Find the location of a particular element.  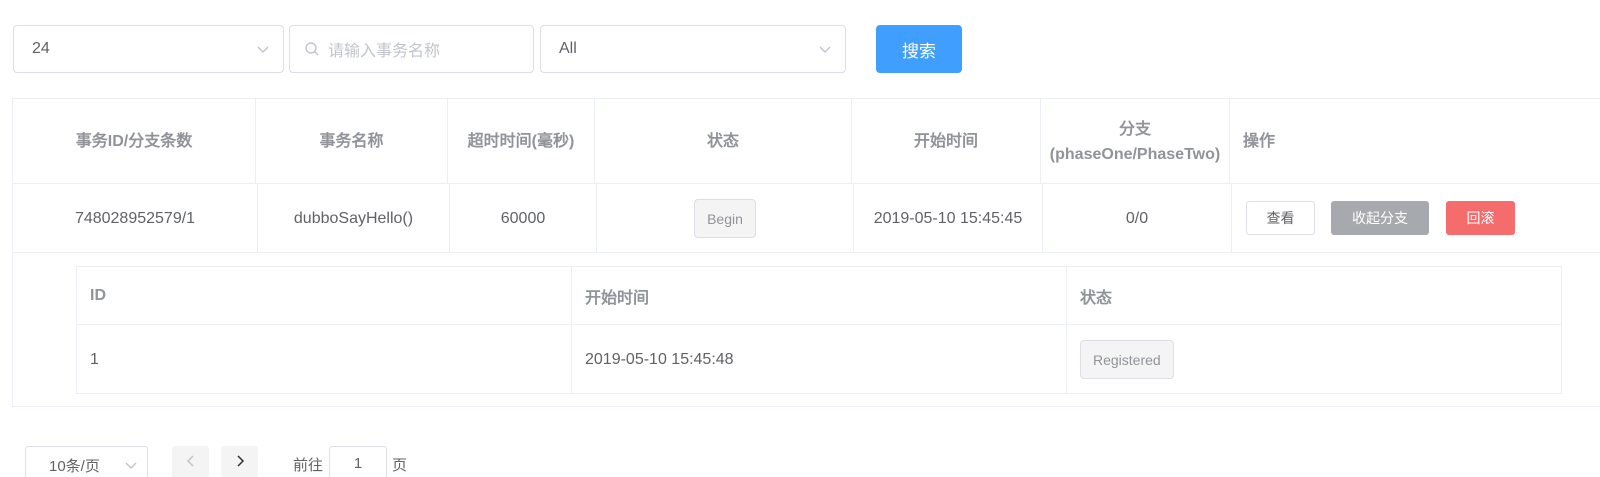

status-badge: Begin is located at coordinates (725, 218).